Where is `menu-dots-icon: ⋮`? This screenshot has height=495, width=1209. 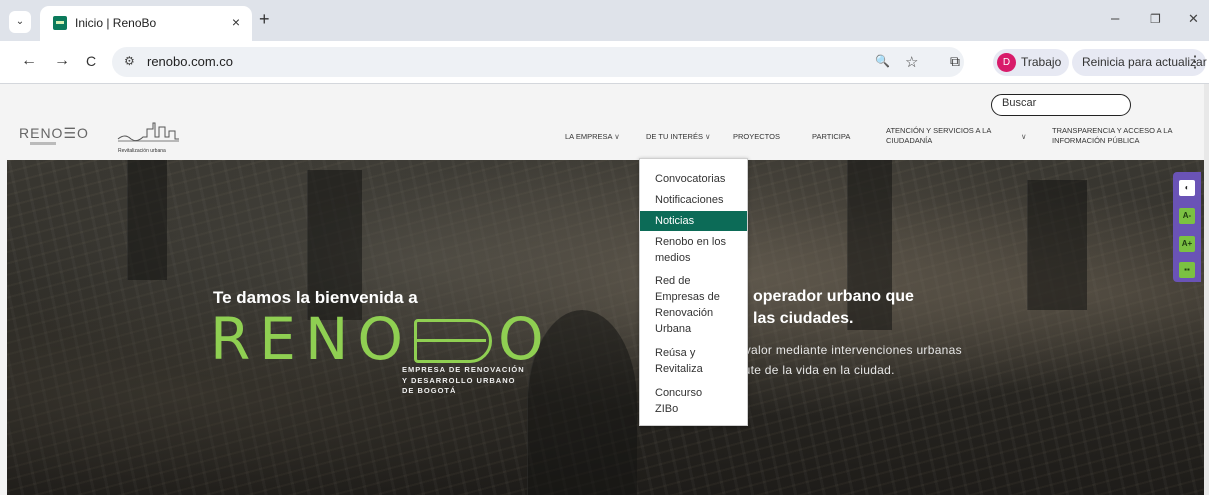 menu-dots-icon: ⋮ is located at coordinates (1195, 62).